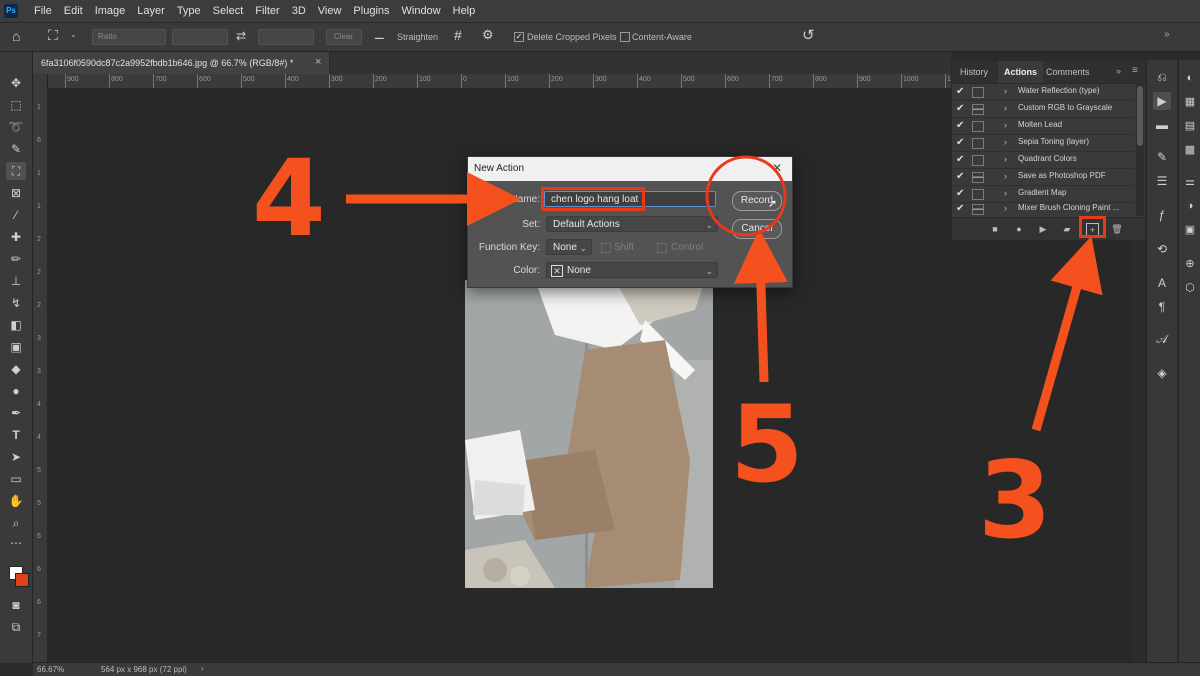 This screenshot has height=676, width=1200. What do you see at coordinates (746, 196) in the screenshot?
I see `record-highlight-circle` at bounding box center [746, 196].